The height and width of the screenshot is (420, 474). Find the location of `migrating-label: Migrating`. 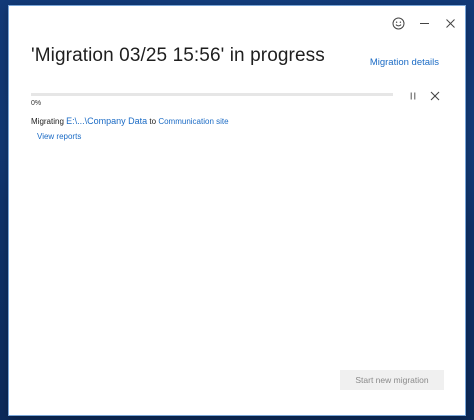

migrating-label: Migrating is located at coordinates (47, 121).